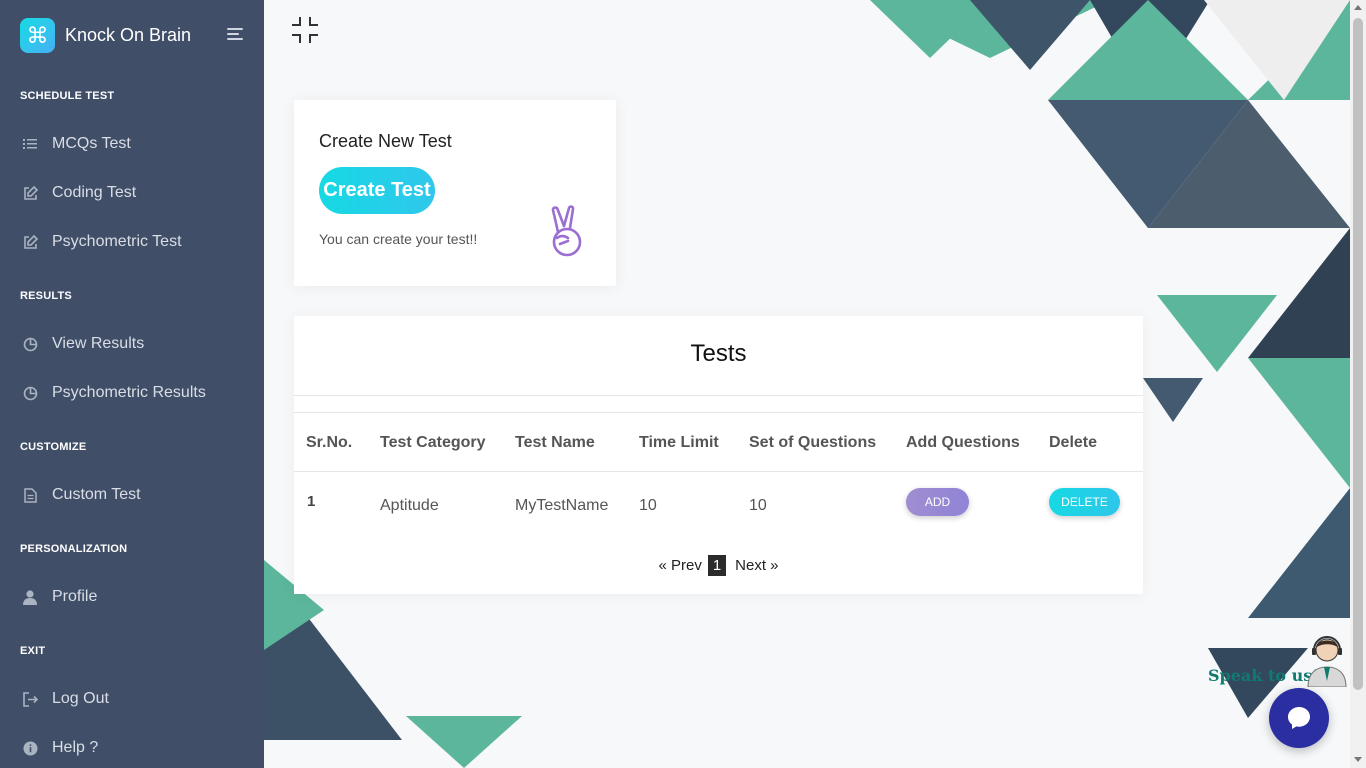 The image size is (1366, 768). What do you see at coordinates (568, 231) in the screenshot?
I see `victory-hand-icon` at bounding box center [568, 231].